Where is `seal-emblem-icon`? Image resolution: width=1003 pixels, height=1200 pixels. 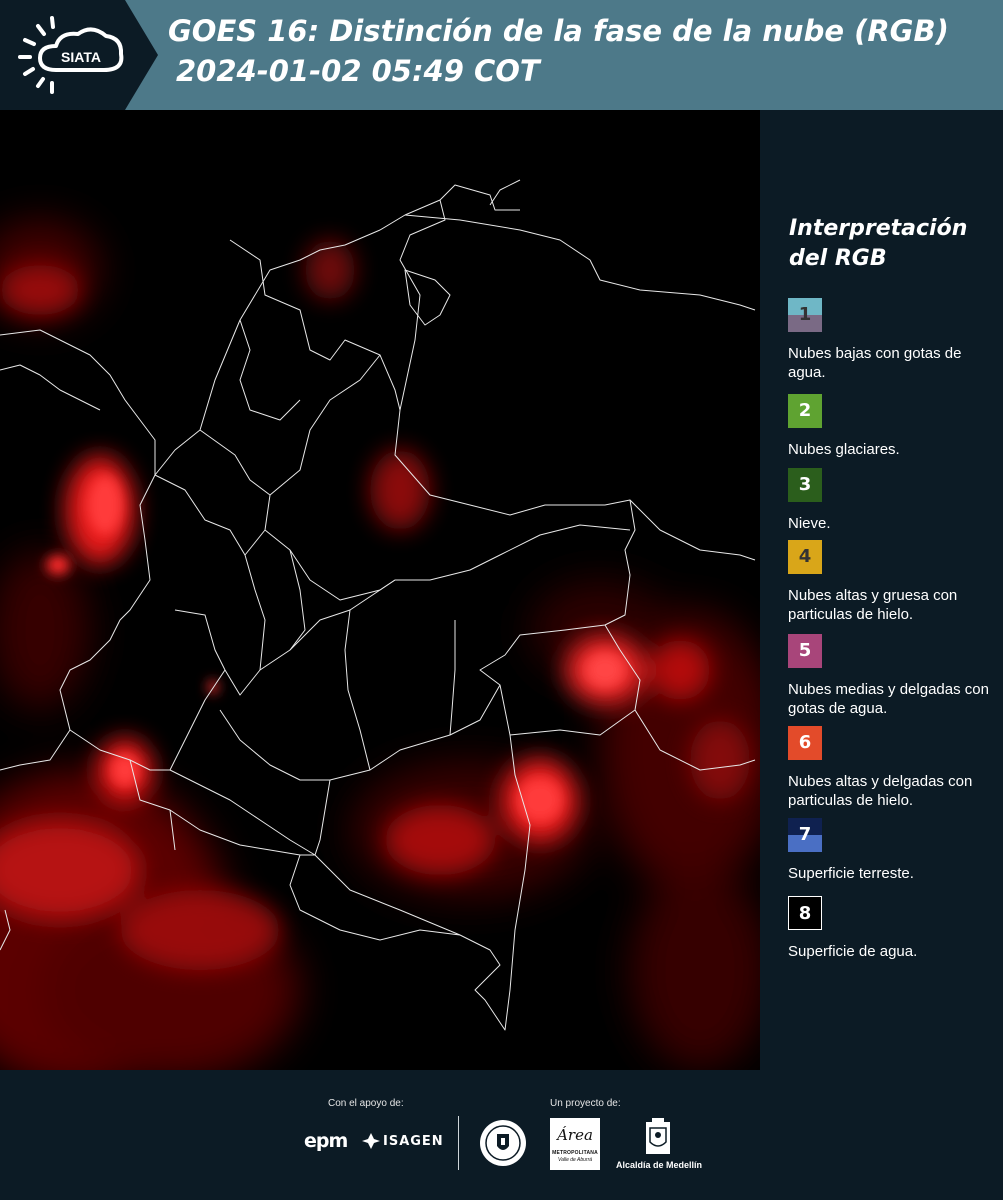 seal-emblem-icon is located at coordinates (503, 1143).